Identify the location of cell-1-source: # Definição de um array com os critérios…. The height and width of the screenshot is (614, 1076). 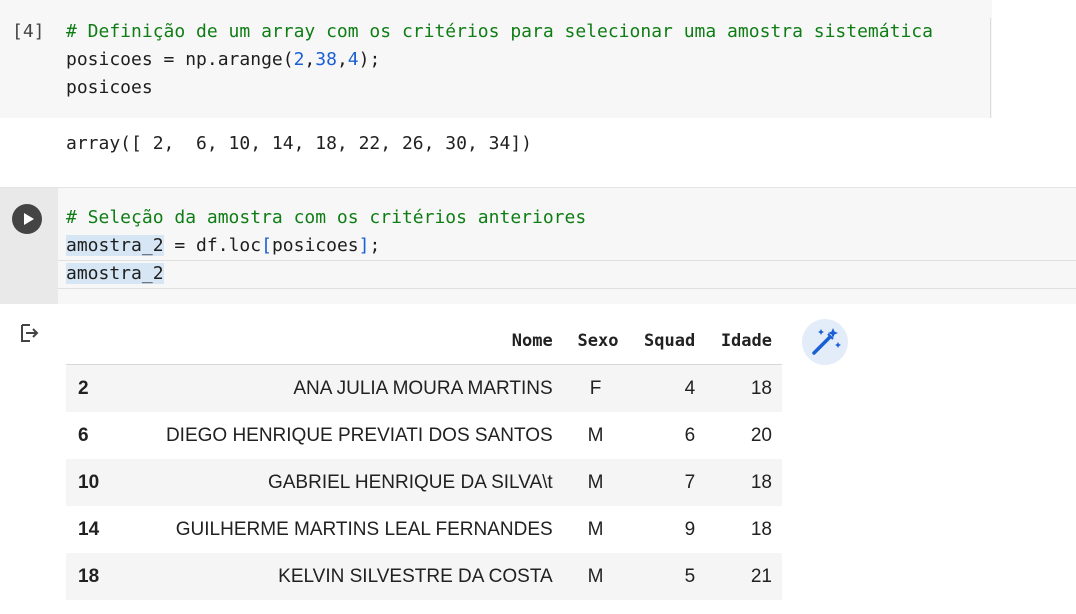
(499, 60).